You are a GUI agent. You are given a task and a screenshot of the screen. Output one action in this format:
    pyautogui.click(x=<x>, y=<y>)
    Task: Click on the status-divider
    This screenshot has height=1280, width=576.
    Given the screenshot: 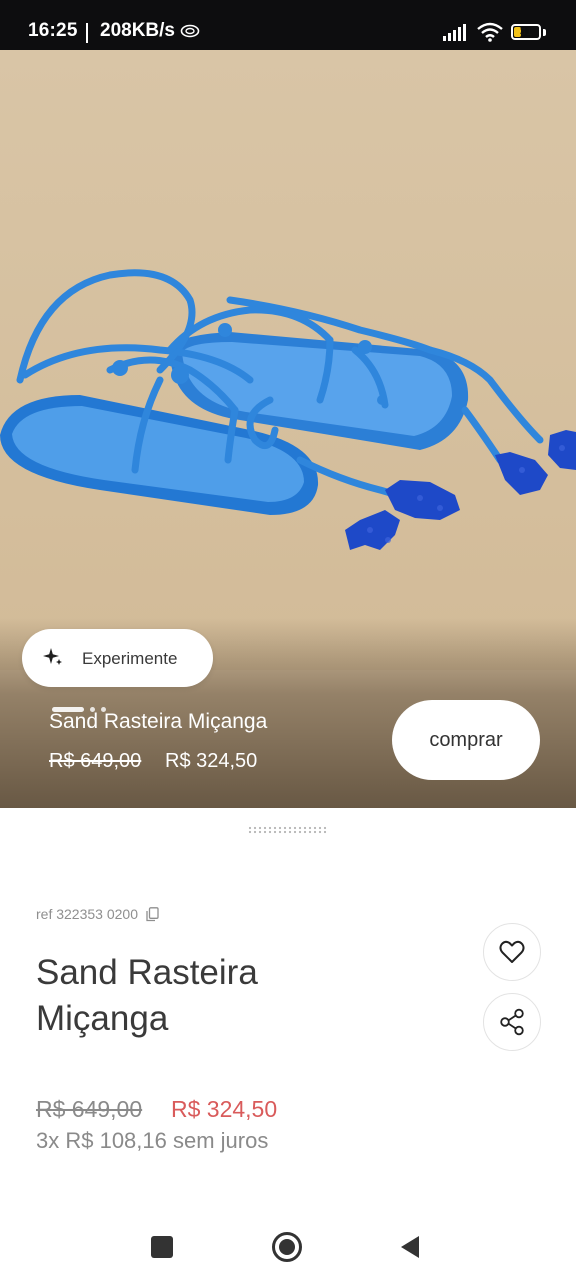 What is the action you would take?
    pyautogui.click(x=87, y=33)
    